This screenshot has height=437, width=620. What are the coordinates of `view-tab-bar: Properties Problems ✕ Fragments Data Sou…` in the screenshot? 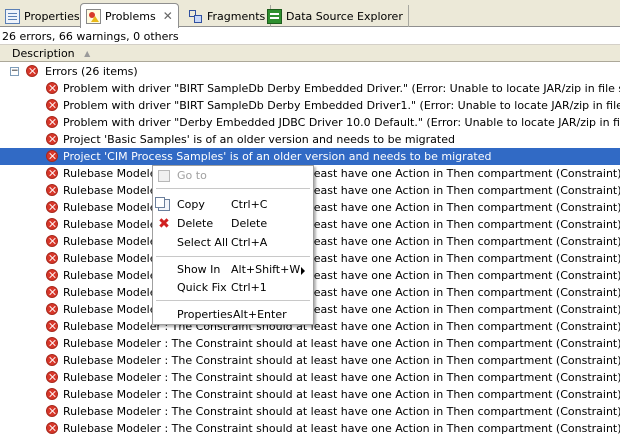 It's located at (310, 14).